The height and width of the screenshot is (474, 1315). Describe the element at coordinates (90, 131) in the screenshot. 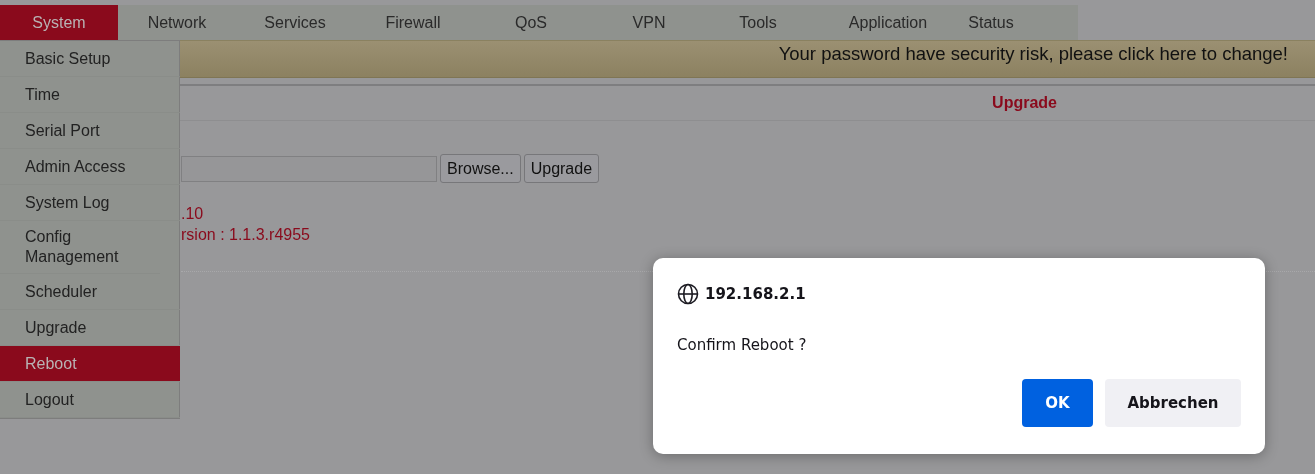

I see `menu-item: Serial Port` at that location.